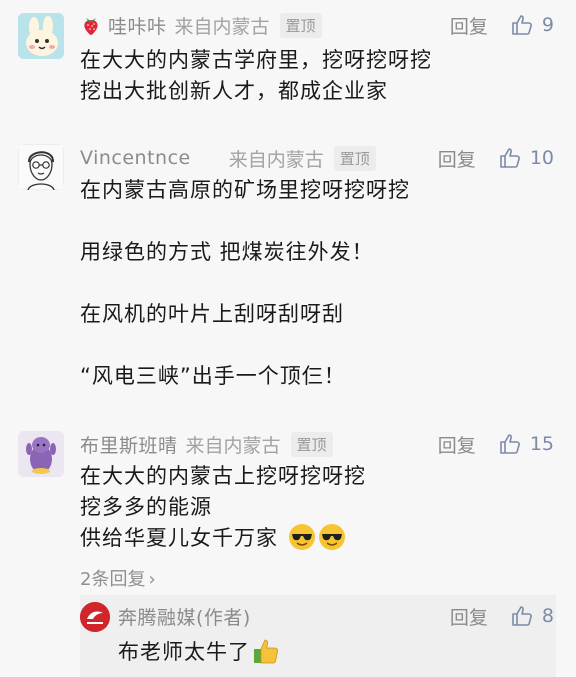 The width and height of the screenshot is (576, 677). I want to click on like-button: 10, so click(526, 158).